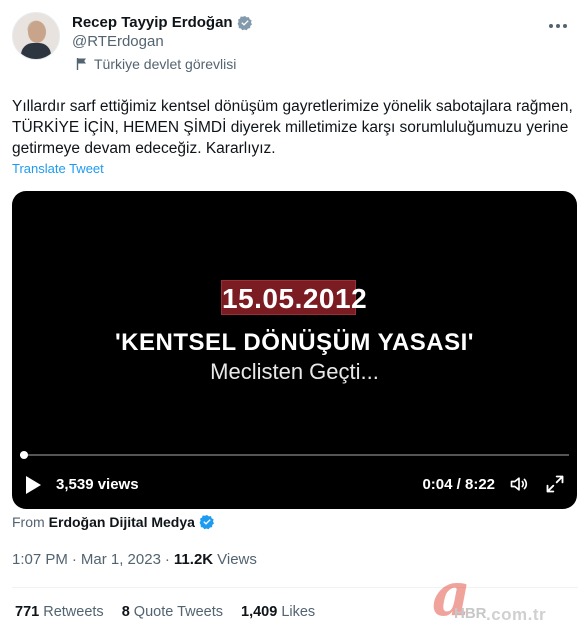 The image size is (584, 637). What do you see at coordinates (40, 559) in the screenshot?
I see `tweet-time: 1:07 PM` at bounding box center [40, 559].